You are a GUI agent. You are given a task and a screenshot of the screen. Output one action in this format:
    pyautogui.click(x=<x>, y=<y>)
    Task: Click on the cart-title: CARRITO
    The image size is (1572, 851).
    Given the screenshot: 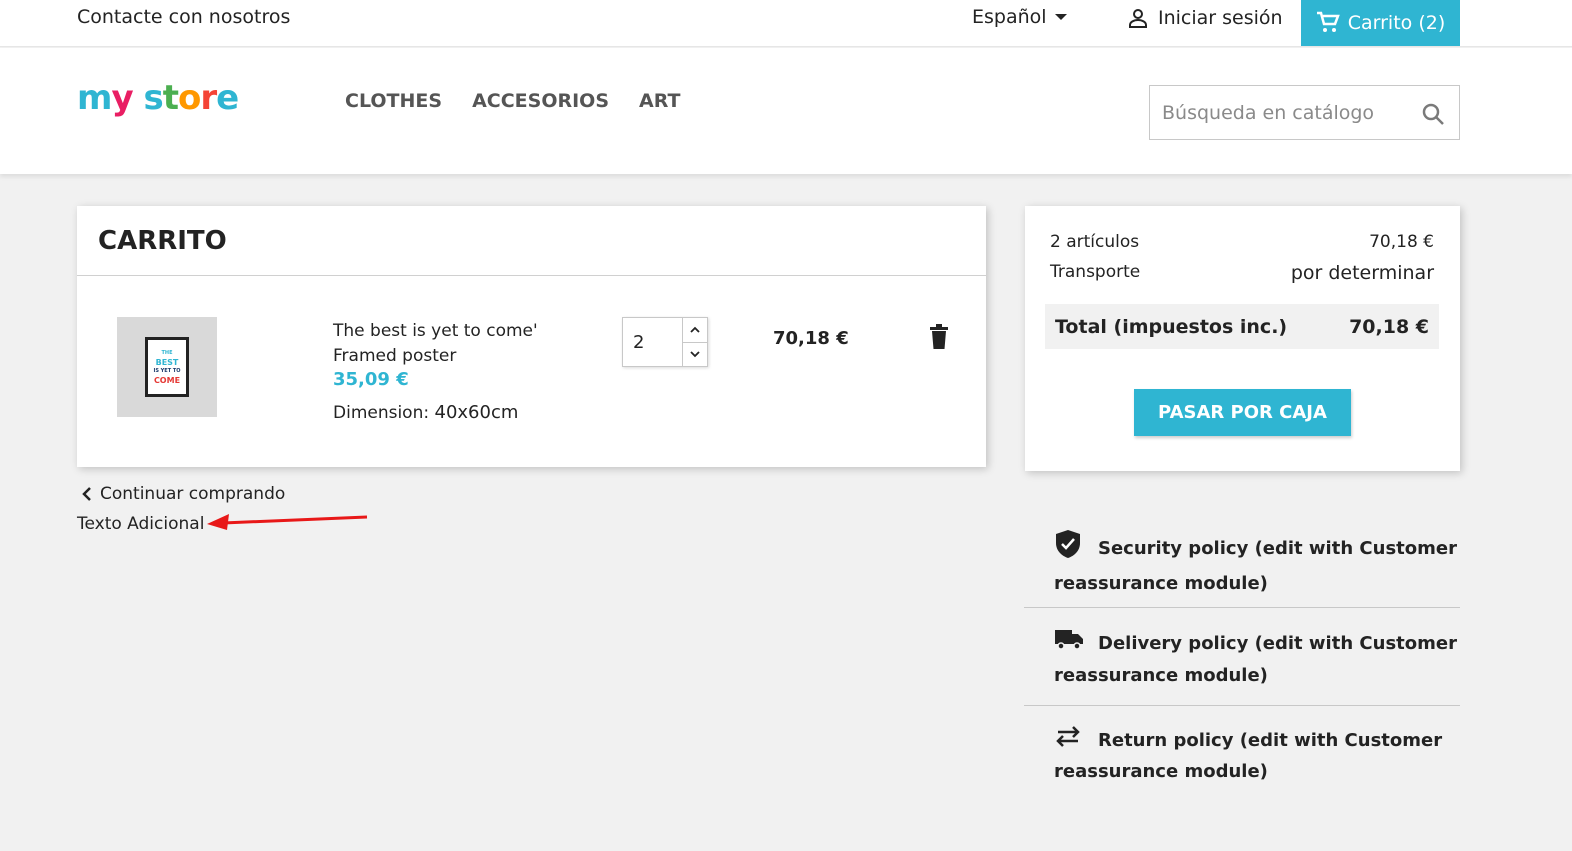 What is the action you would take?
    pyautogui.click(x=162, y=241)
    